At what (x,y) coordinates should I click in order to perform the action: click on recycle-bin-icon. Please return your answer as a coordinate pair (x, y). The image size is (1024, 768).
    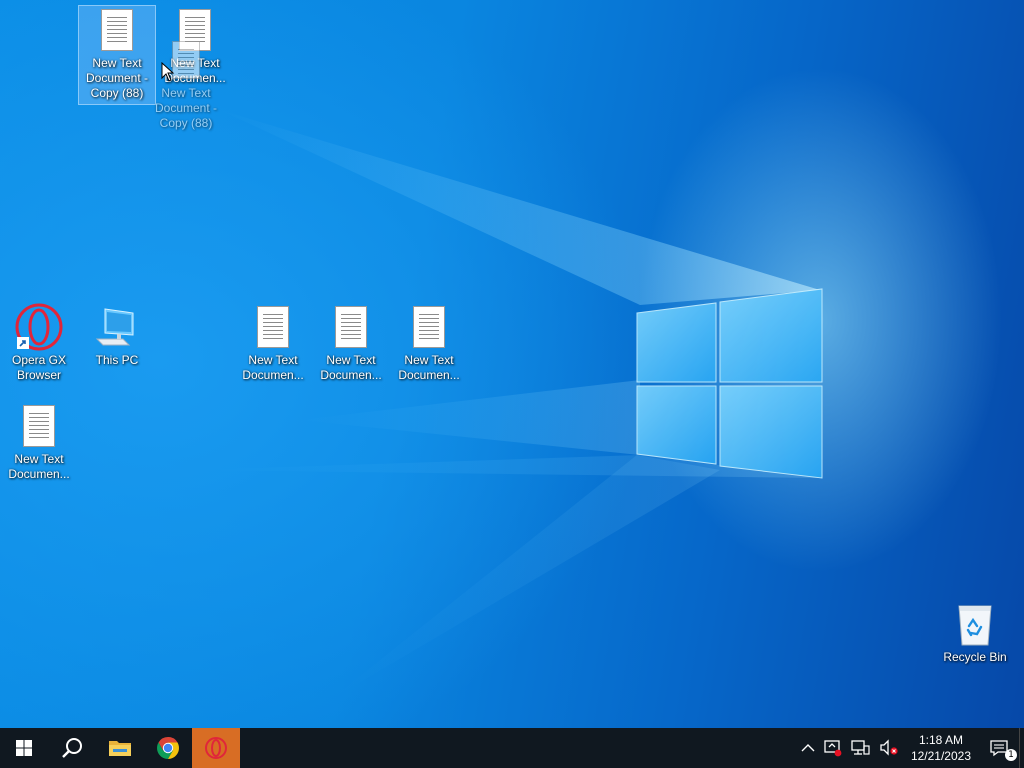
    Looking at the image, I should click on (975, 624).